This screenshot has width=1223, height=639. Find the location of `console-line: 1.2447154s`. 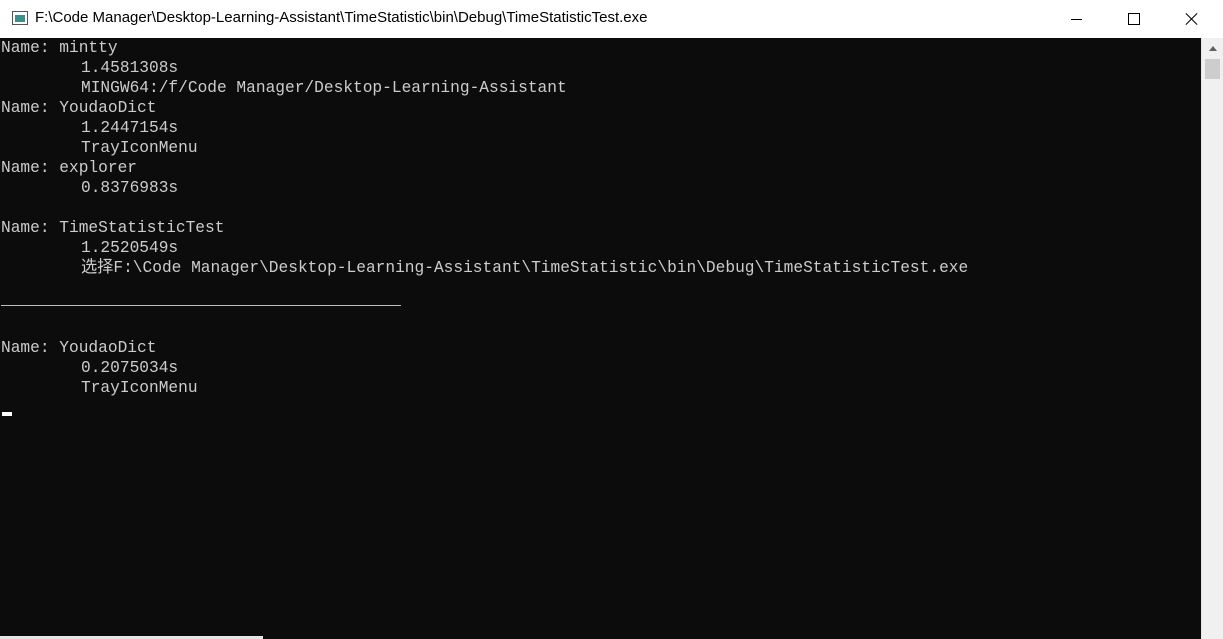

console-line: 1.2447154s is located at coordinates (130, 128).